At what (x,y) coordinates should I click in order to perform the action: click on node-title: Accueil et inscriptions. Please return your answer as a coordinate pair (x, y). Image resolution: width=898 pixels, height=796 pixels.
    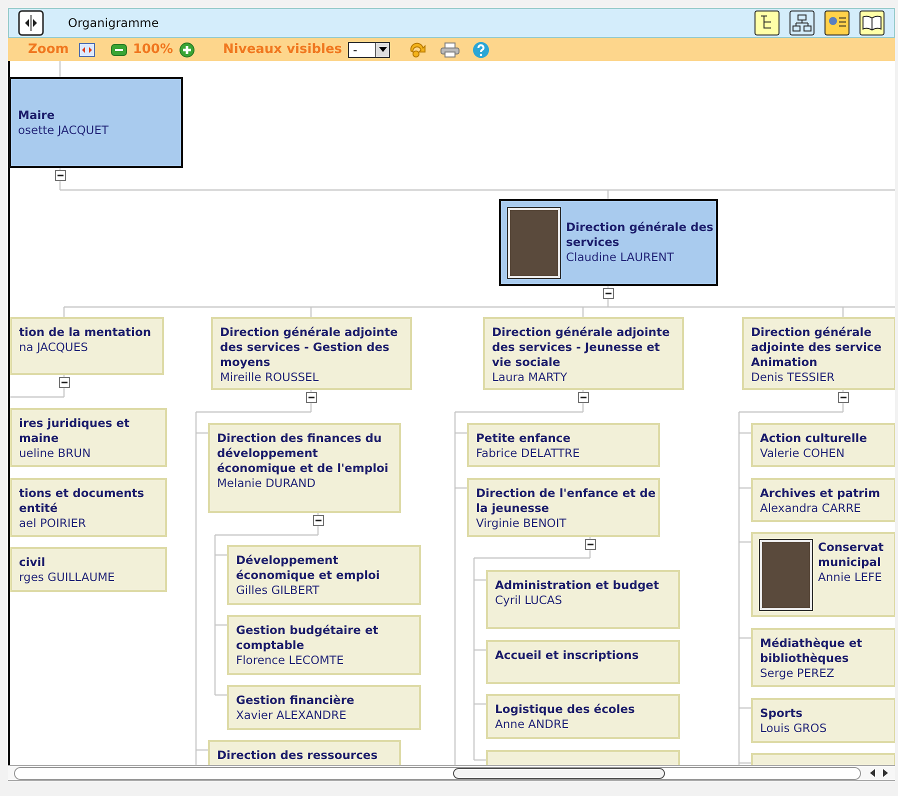
    Looking at the image, I should click on (567, 655).